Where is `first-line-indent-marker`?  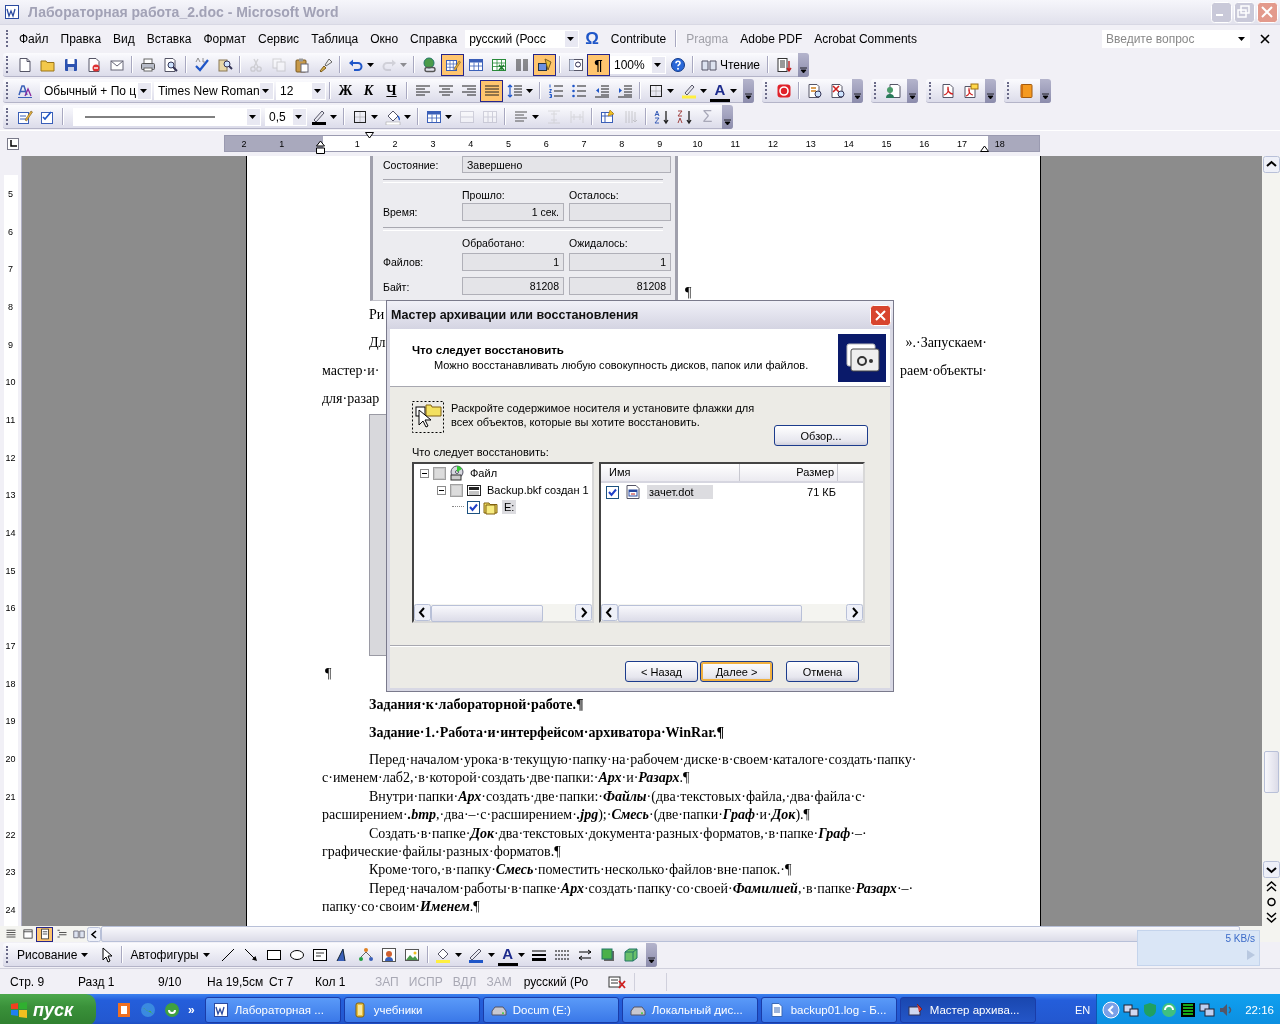 first-line-indent-marker is located at coordinates (369, 135).